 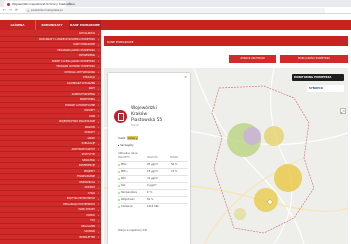 What do you see at coordinates (83, 149) in the screenshot?
I see `sidebar-item-label: ARCHIWUM DANYCH` at bounding box center [83, 149].